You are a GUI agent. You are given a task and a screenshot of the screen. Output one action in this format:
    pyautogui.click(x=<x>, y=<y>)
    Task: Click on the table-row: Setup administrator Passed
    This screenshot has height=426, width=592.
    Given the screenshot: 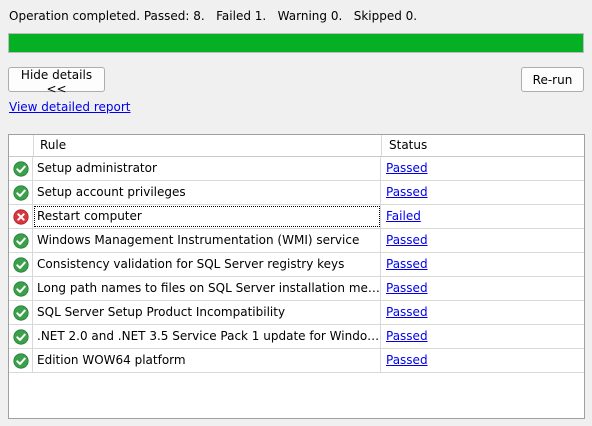 What is the action you would take?
    pyautogui.click(x=296, y=169)
    